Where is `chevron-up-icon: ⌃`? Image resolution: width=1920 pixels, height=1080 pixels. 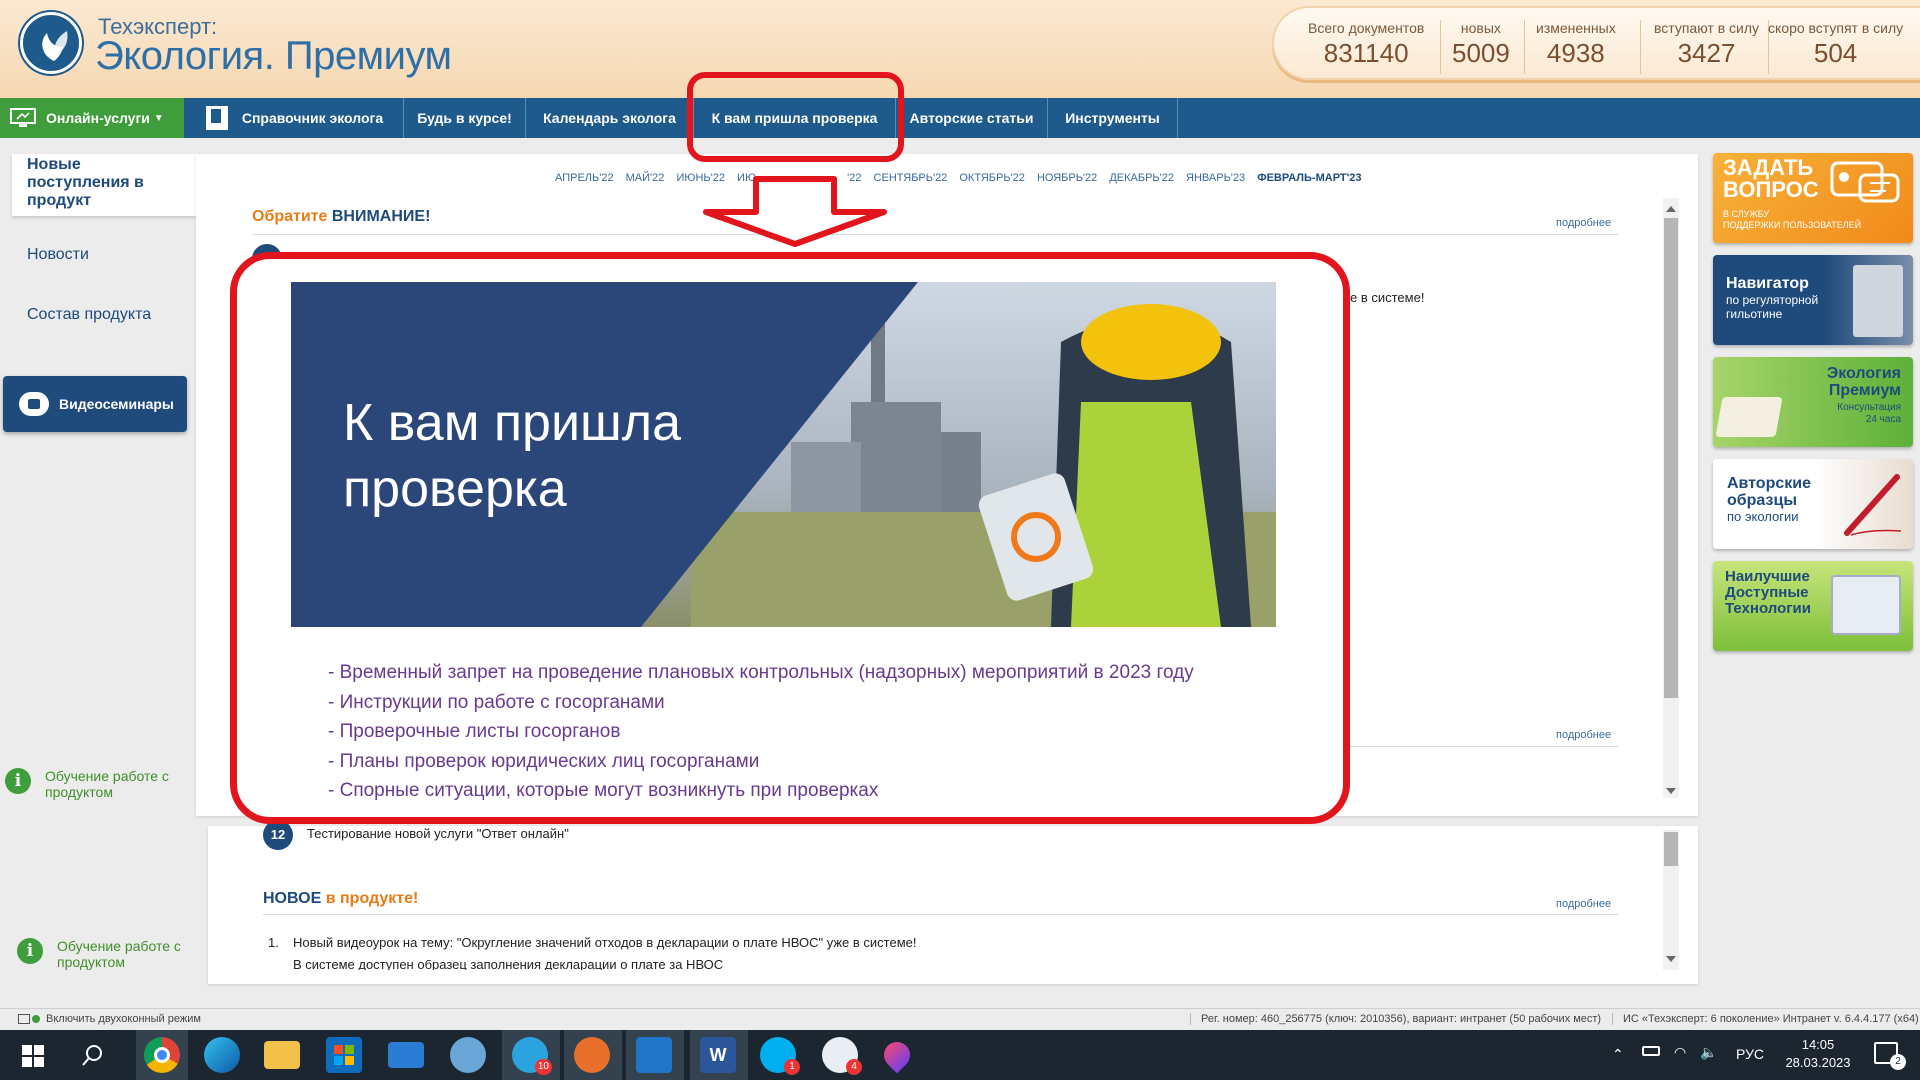
chevron-up-icon: ⌃ is located at coordinates (1618, 1054).